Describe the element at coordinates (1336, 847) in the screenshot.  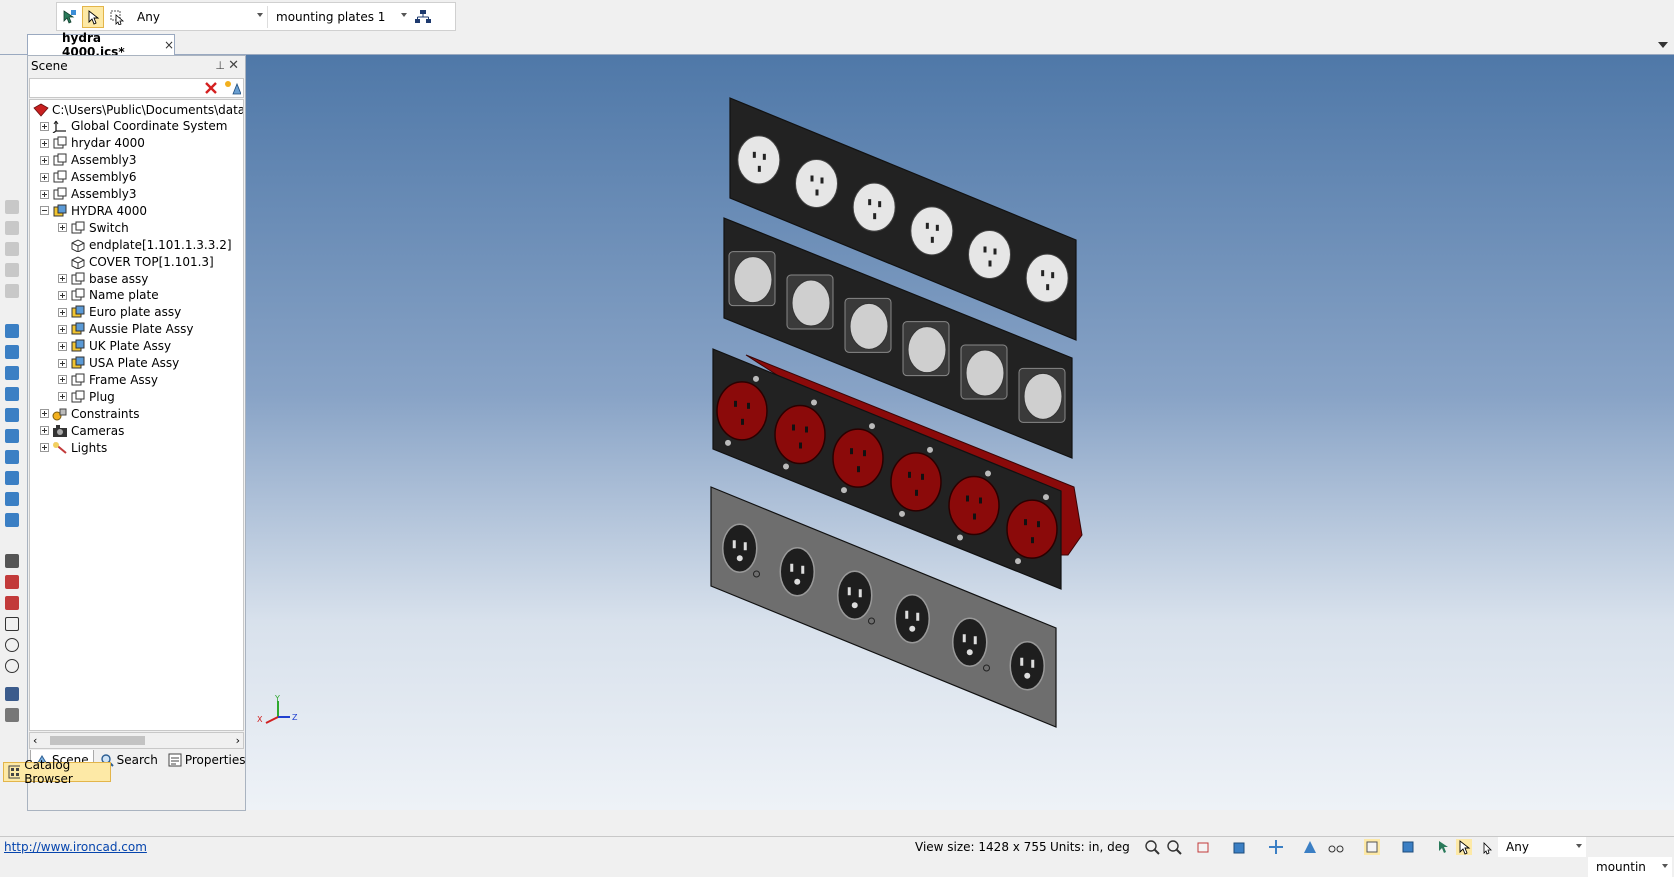
I see `glasses-icon` at that location.